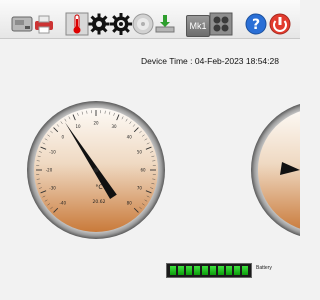 The height and width of the screenshot is (300, 320). I want to click on gauge-unit: °C, so click(98, 187).